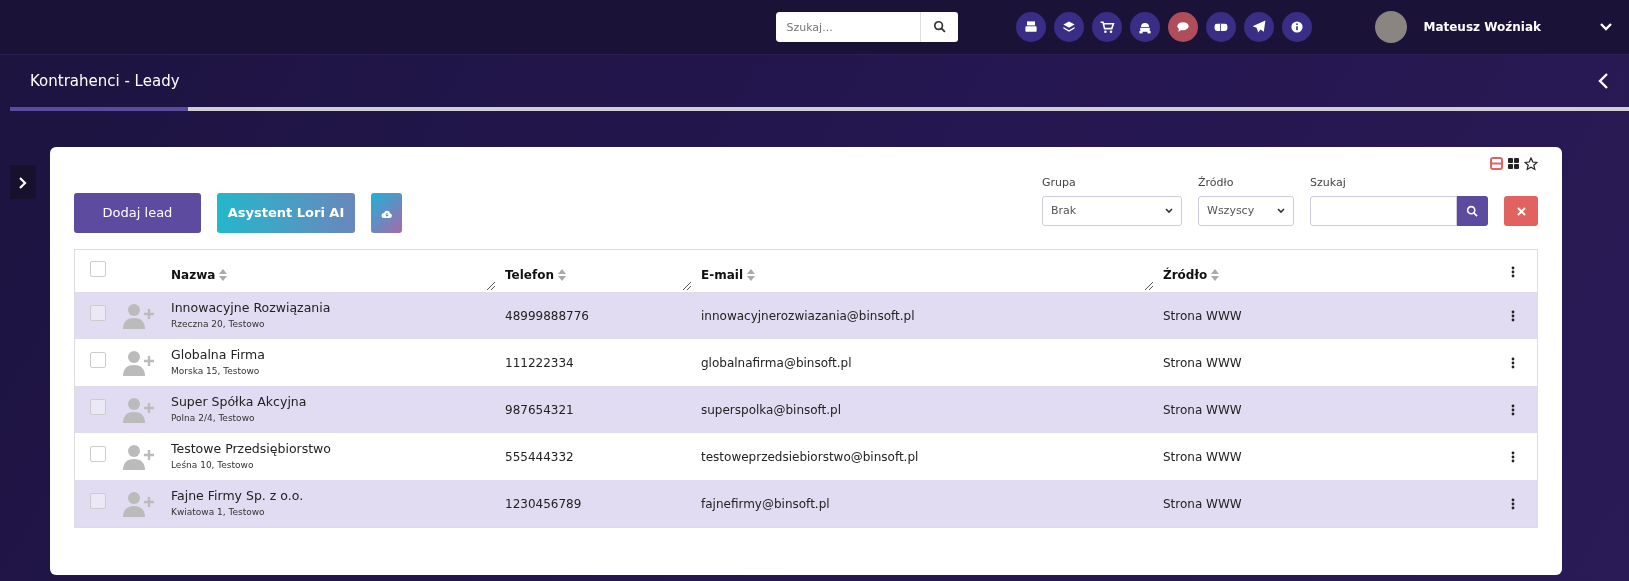  I want to click on chevron-right-icon, so click(23, 182).